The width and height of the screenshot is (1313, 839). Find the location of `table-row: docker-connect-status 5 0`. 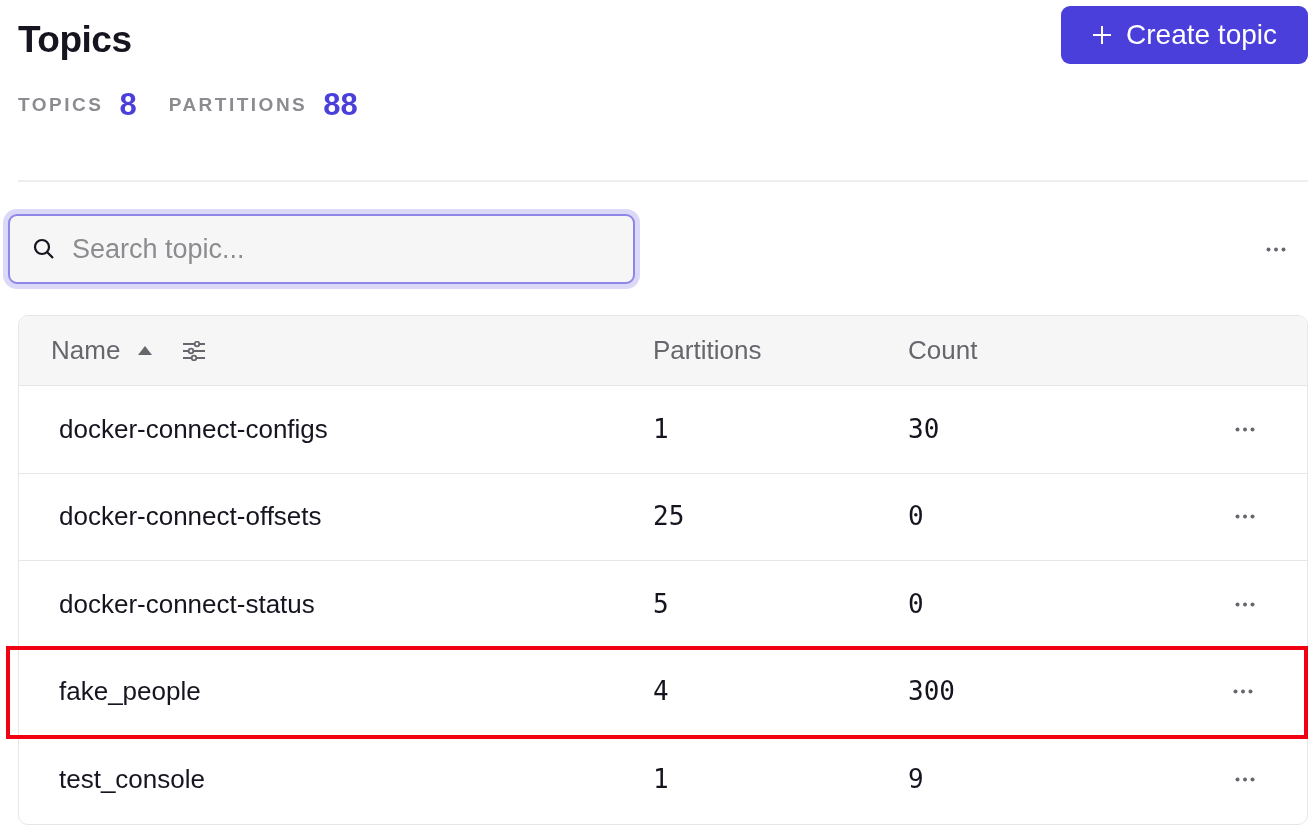

table-row: docker-connect-status 5 0 is located at coordinates (663, 605).